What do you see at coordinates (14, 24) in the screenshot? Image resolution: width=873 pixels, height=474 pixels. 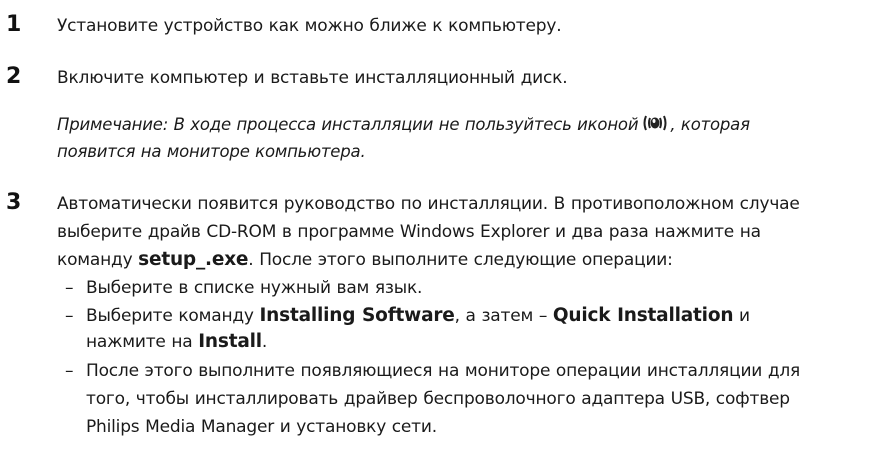 I see `step-number-1: 1` at bounding box center [14, 24].